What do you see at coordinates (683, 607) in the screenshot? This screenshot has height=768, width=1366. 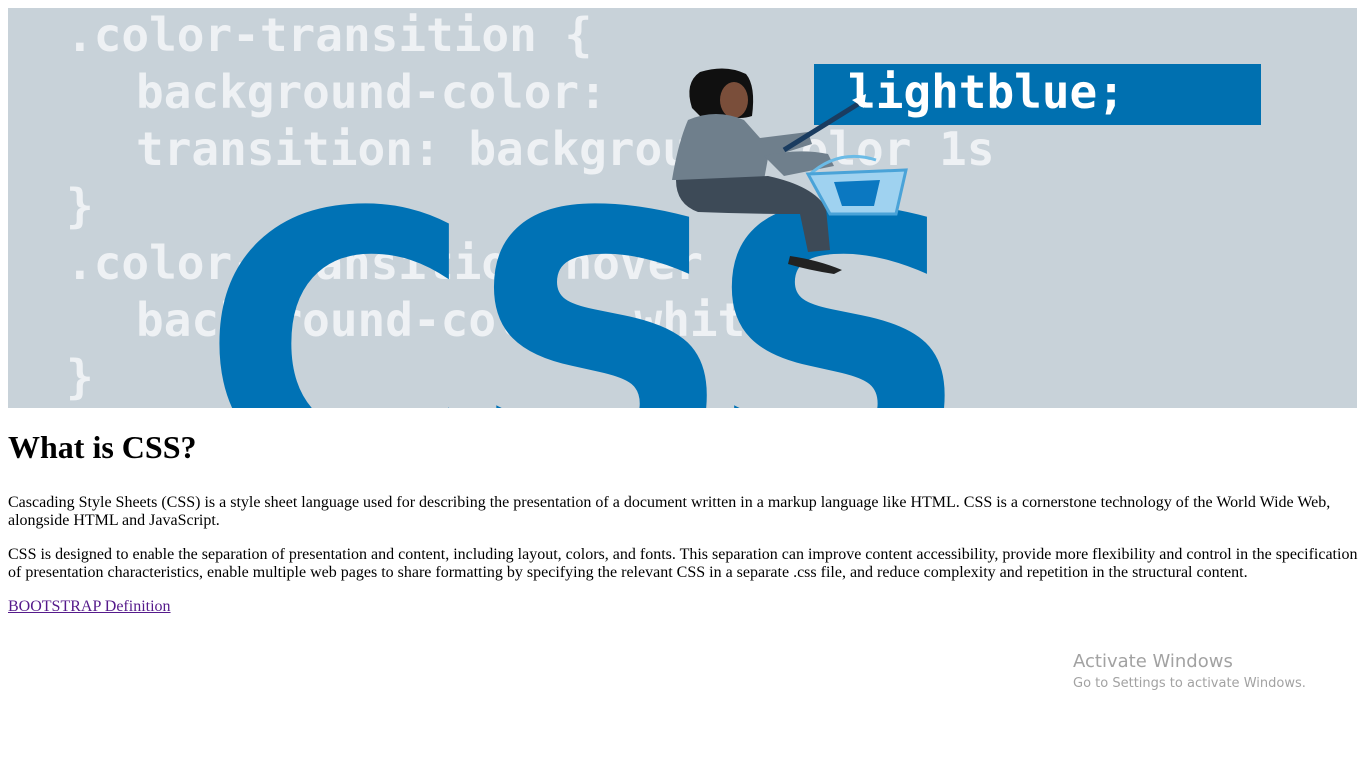 I see `link-container: BOOTSTRAP Definition` at bounding box center [683, 607].